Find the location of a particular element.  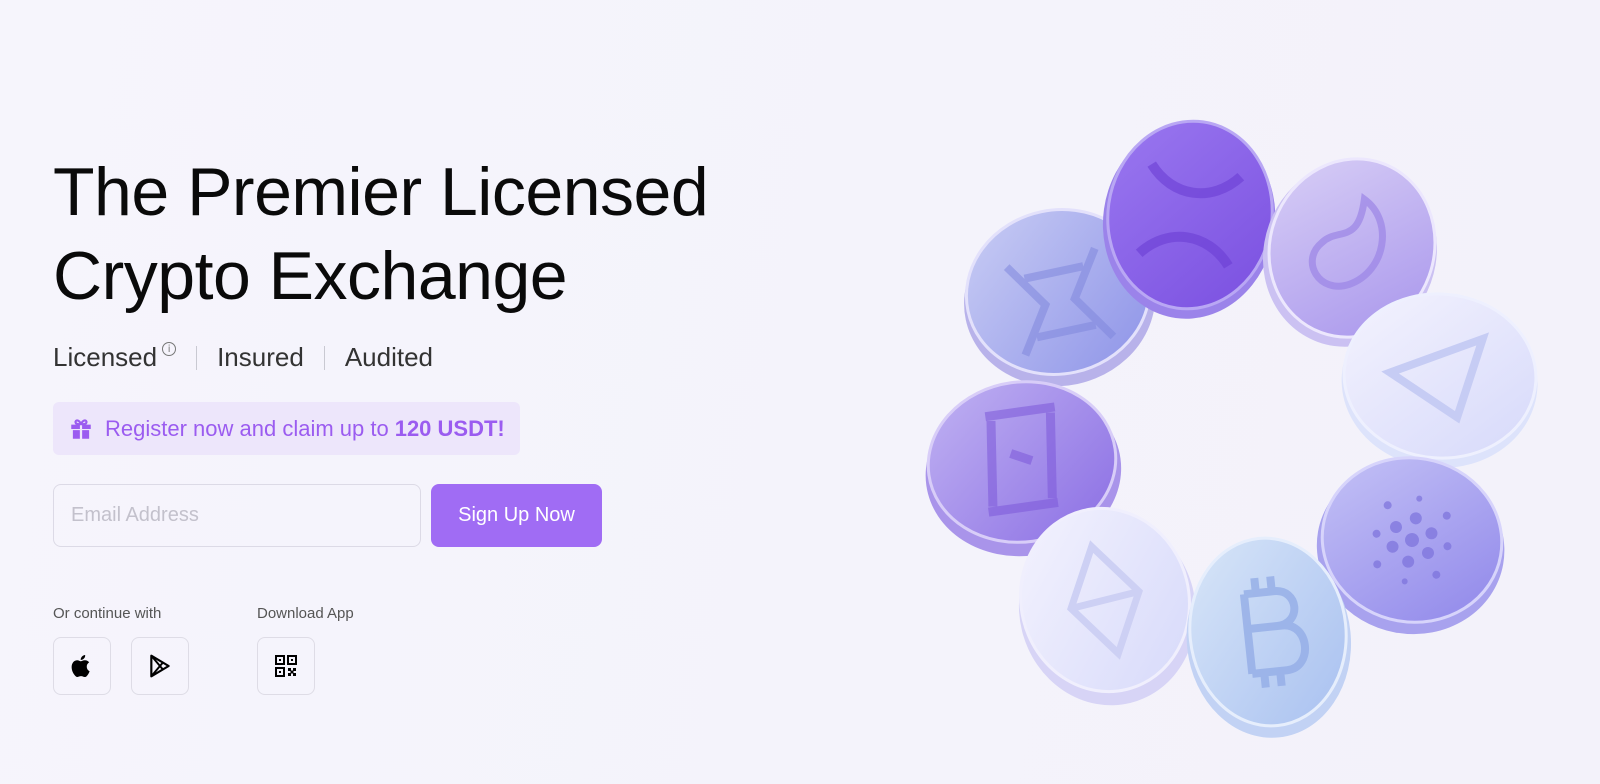

auth-options: Or continue with Download App is located at coordinates (433, 650).